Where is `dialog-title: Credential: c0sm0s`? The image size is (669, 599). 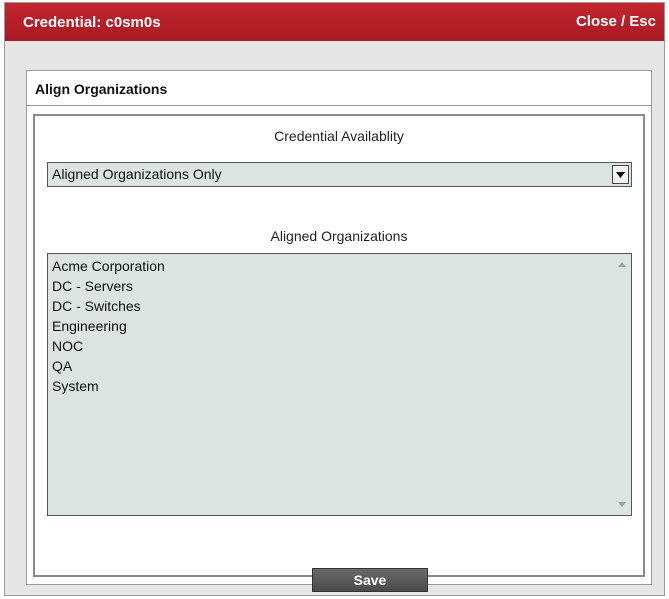 dialog-title: Credential: c0sm0s is located at coordinates (92, 22).